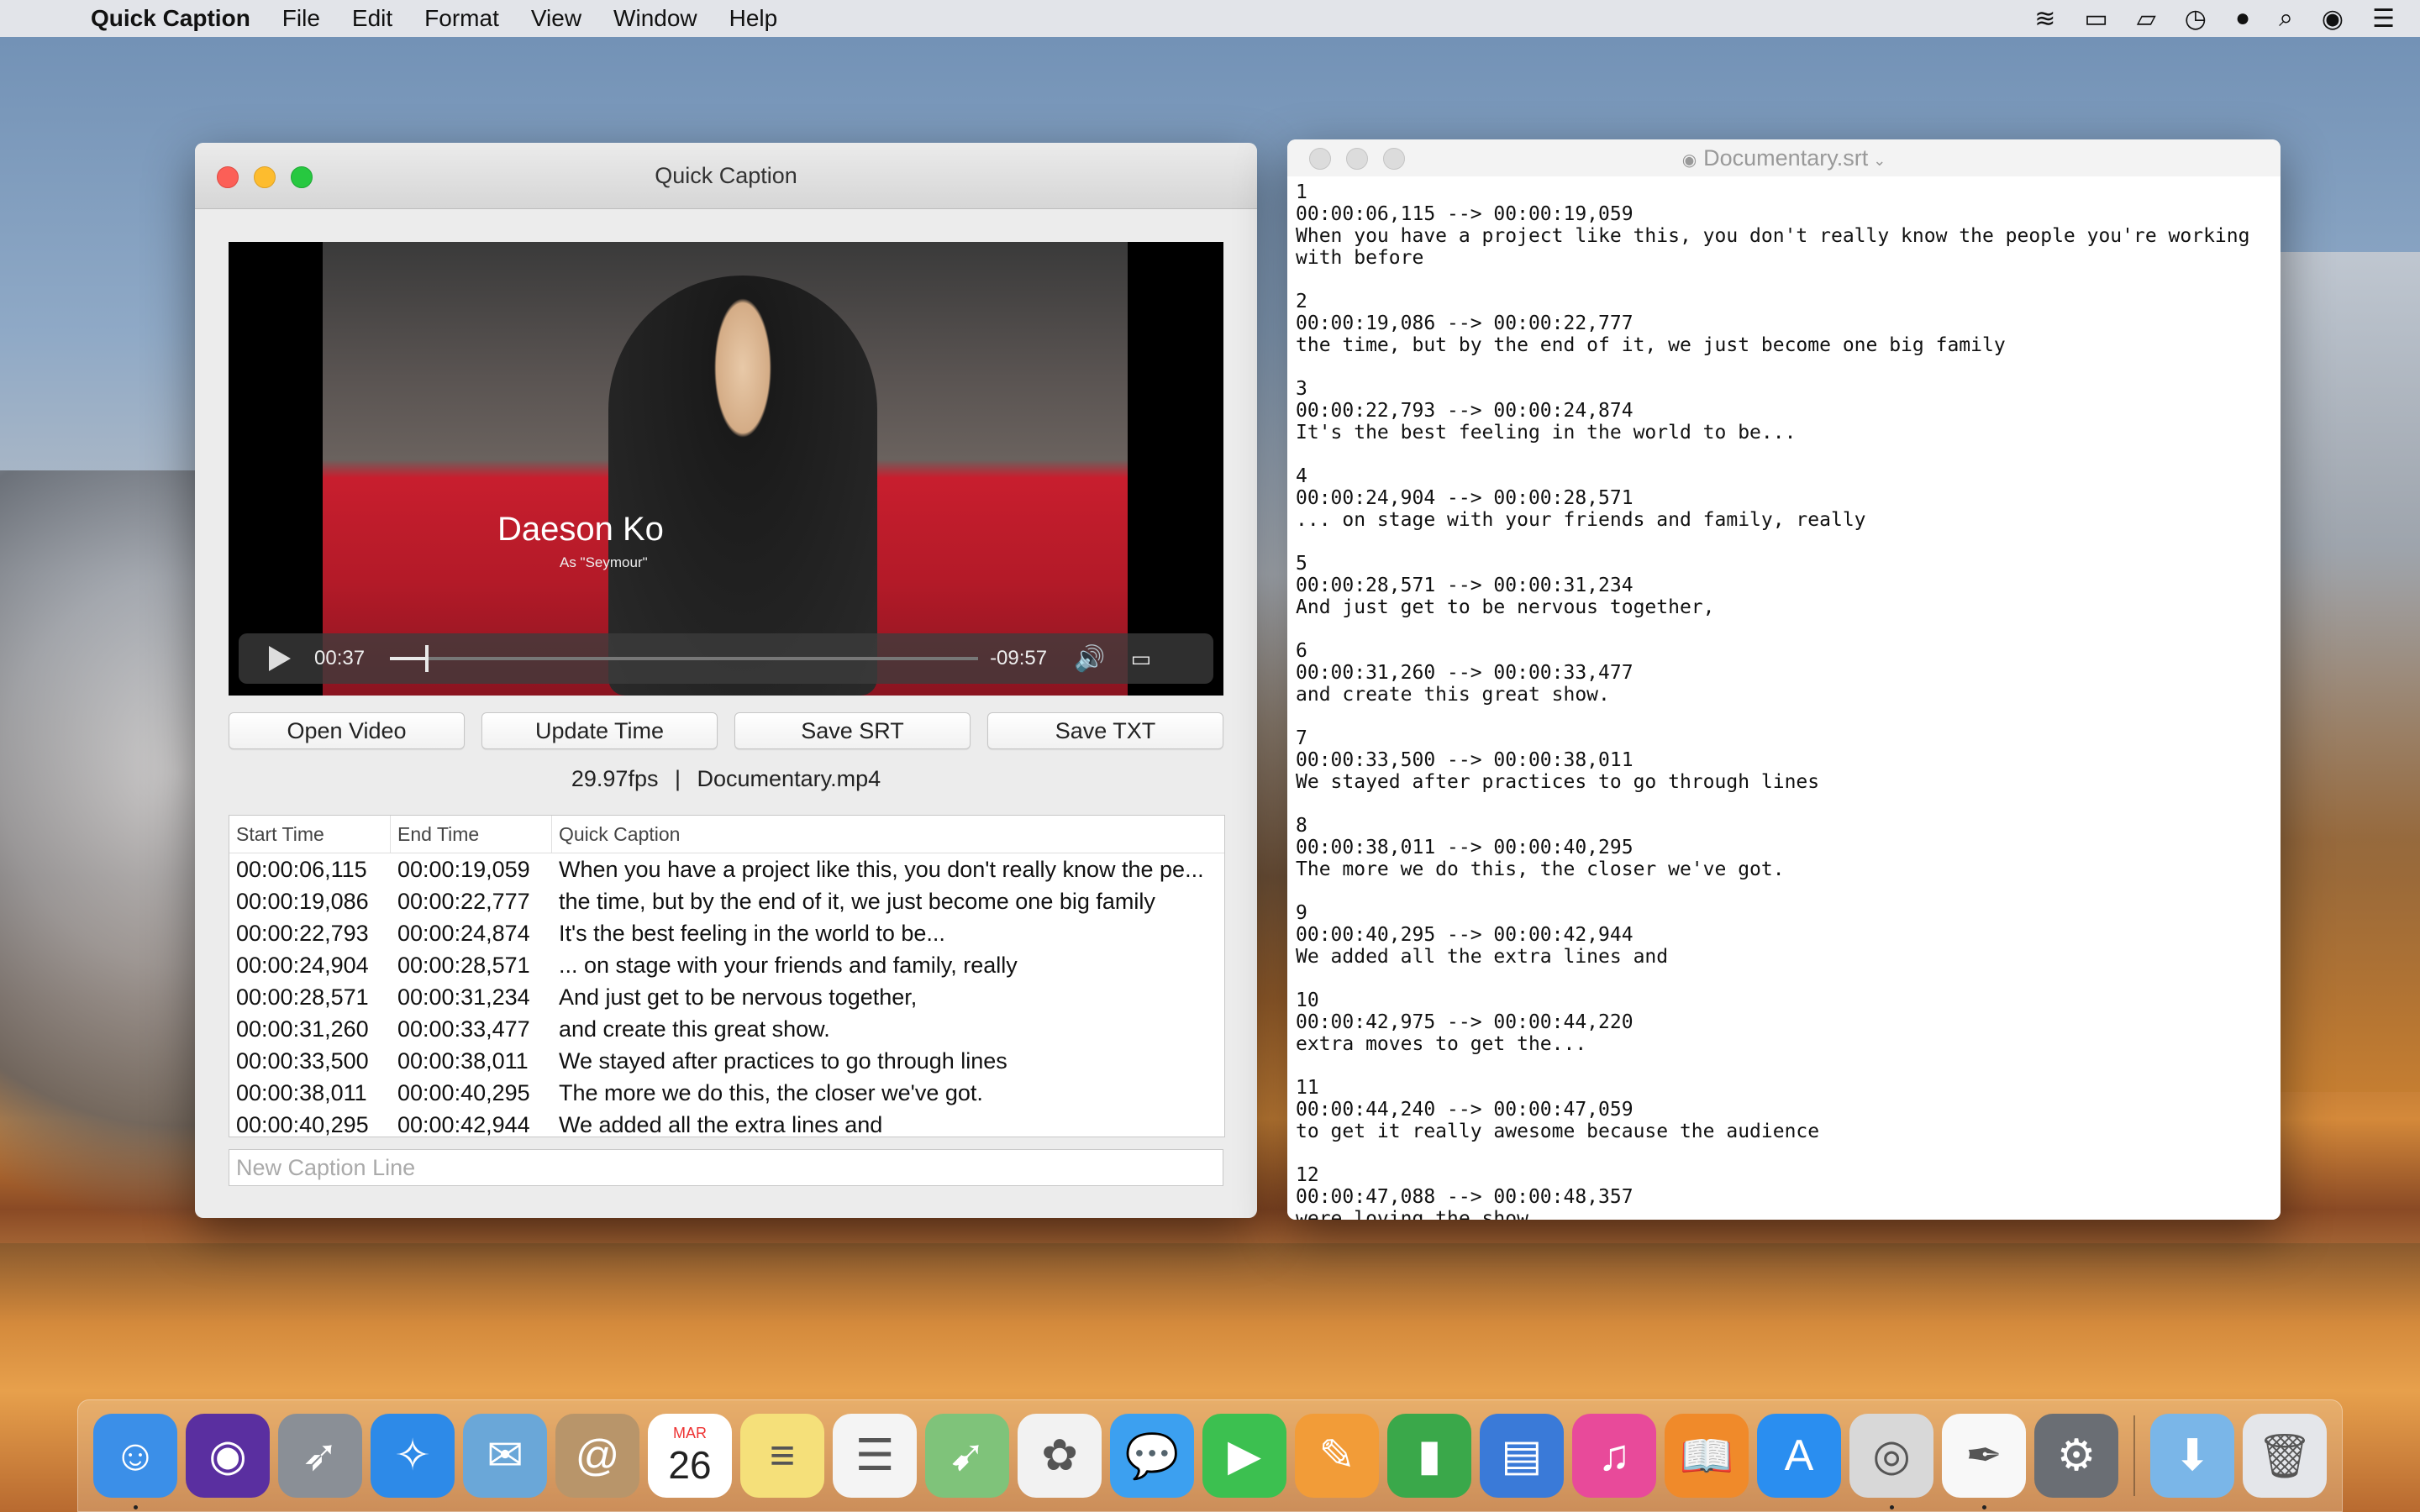 The image size is (2420, 1512). I want to click on update-time-button: Update Time, so click(599, 730).